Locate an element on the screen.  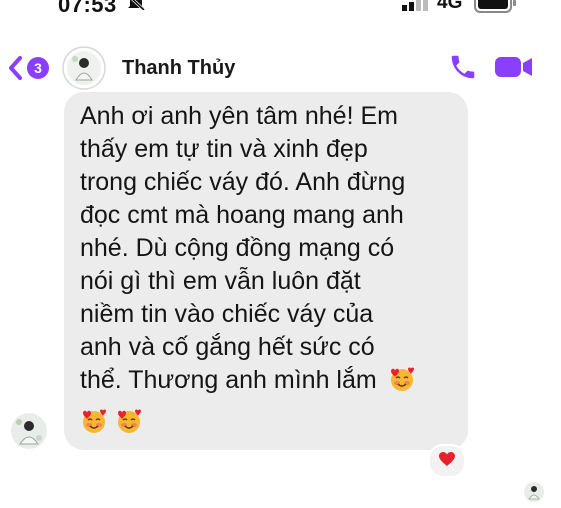
contact-name: Thanh Thủy is located at coordinates (178, 68).